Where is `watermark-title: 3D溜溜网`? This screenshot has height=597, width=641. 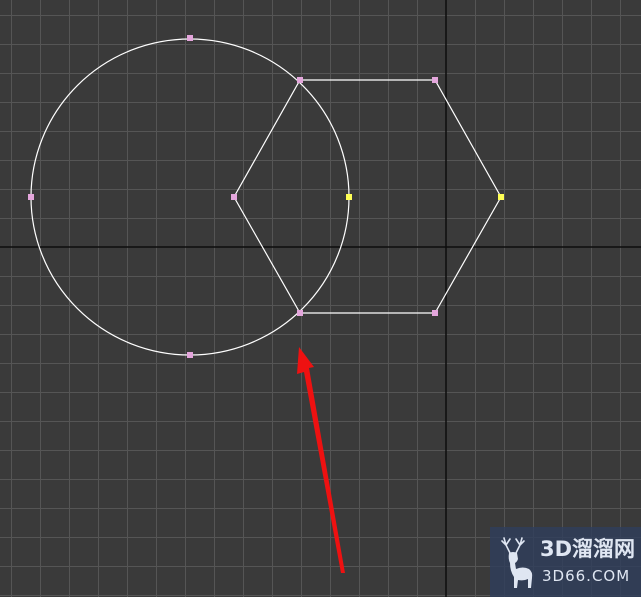 watermark-title: 3D溜溜网 is located at coordinates (588, 549).